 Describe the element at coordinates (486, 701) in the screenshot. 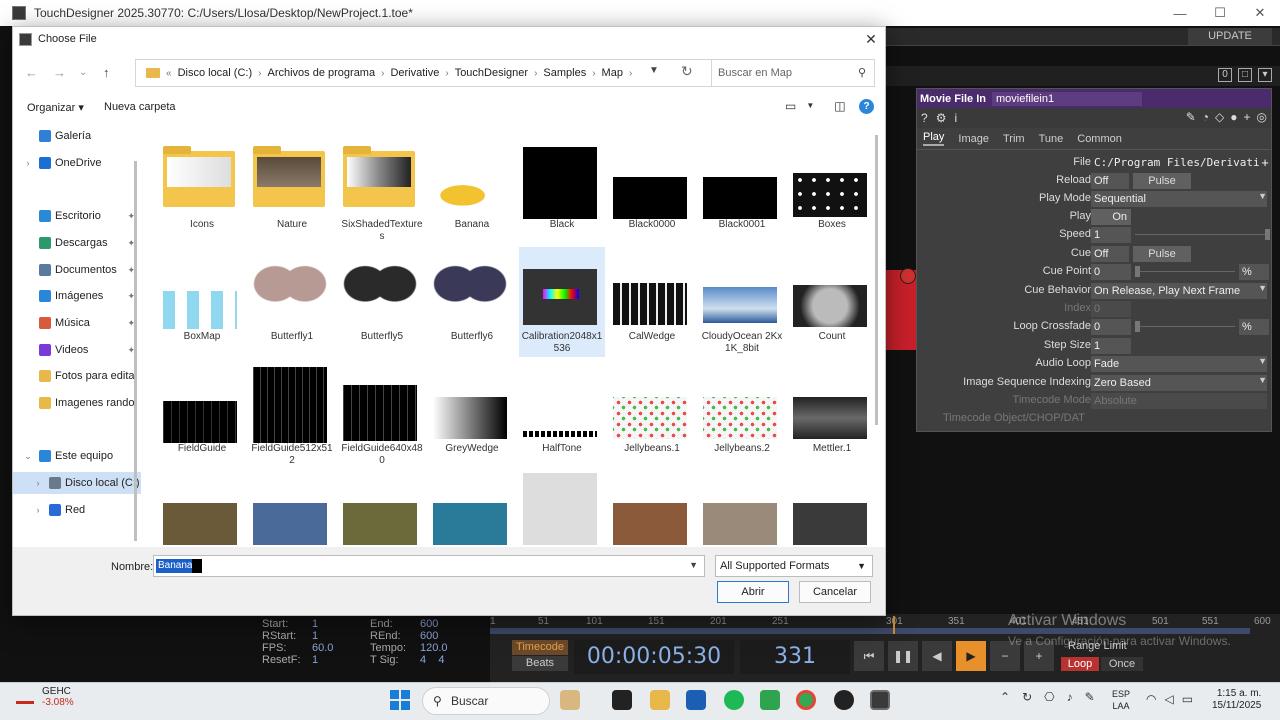

I see `taskbar-search: ⚲ Buscar` at that location.